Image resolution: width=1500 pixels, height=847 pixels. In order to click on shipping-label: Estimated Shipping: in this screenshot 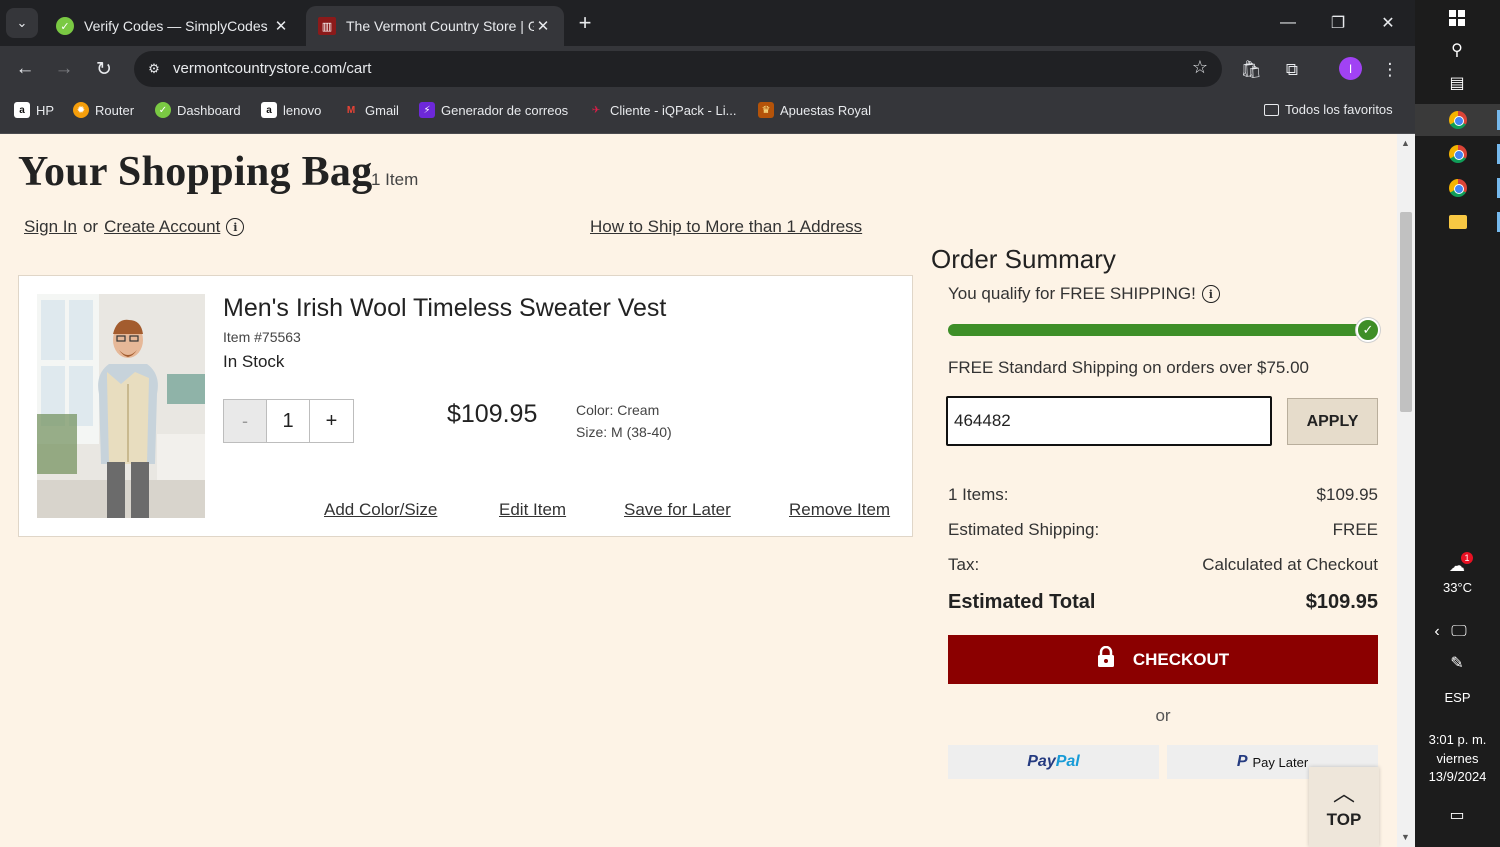, I will do `click(1024, 529)`.